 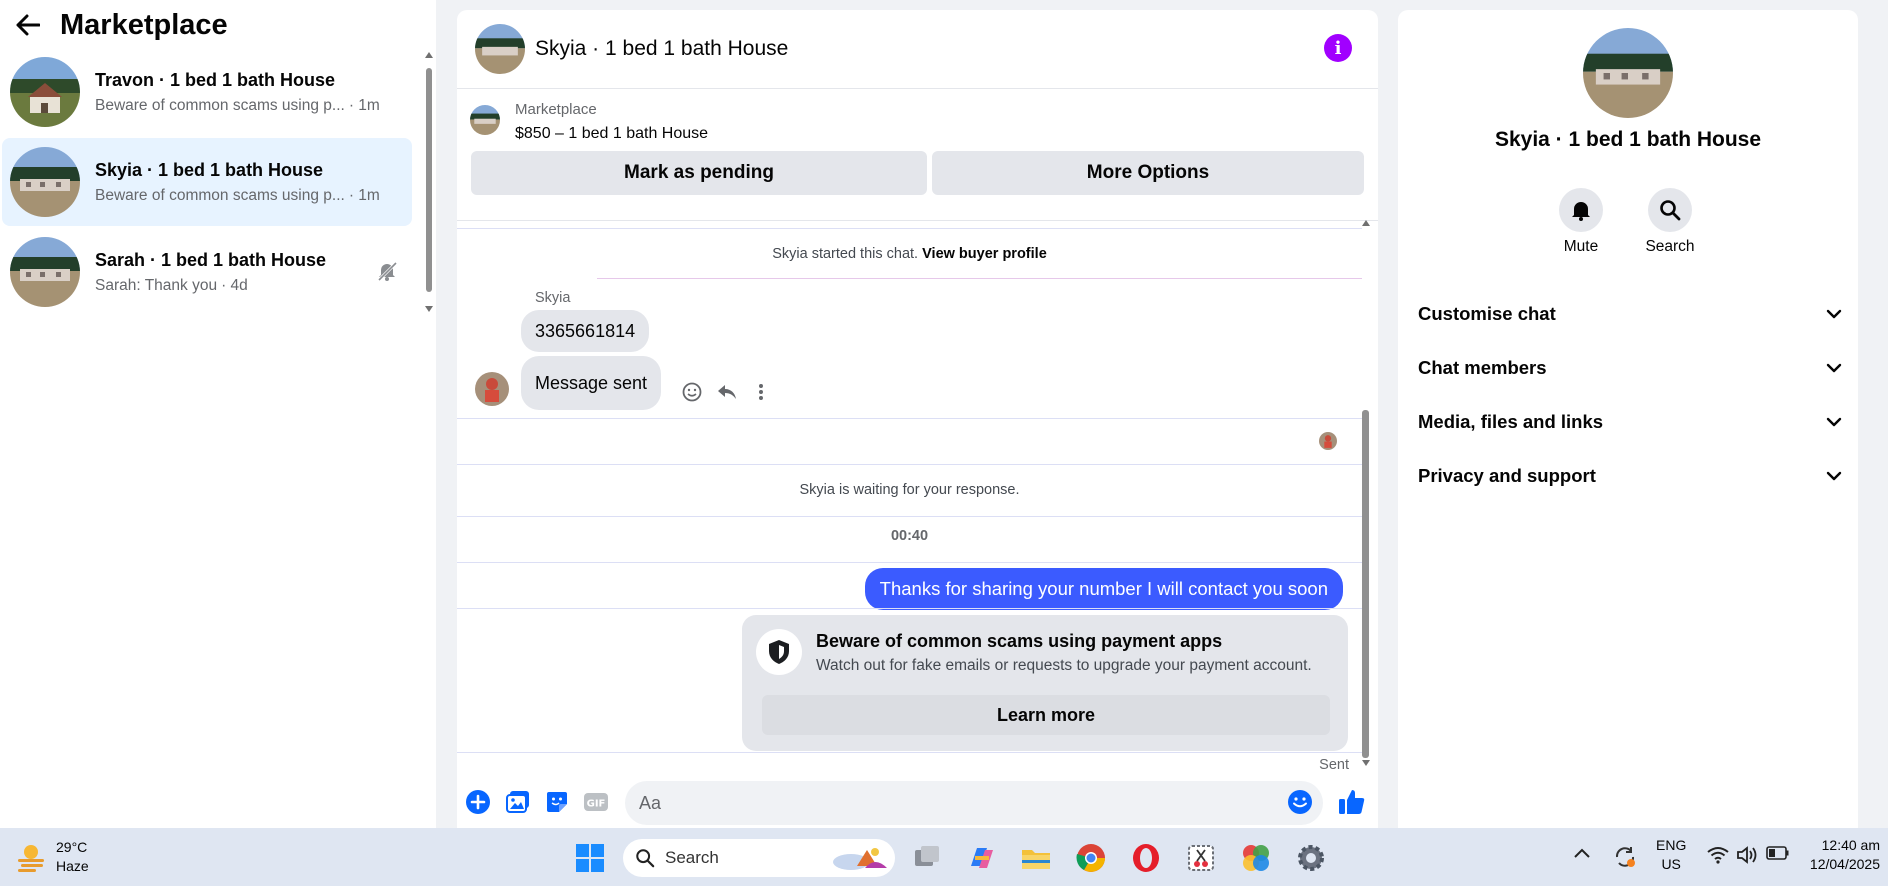 I want to click on view-buyer-profile-link: View buyer profile, so click(x=984, y=254).